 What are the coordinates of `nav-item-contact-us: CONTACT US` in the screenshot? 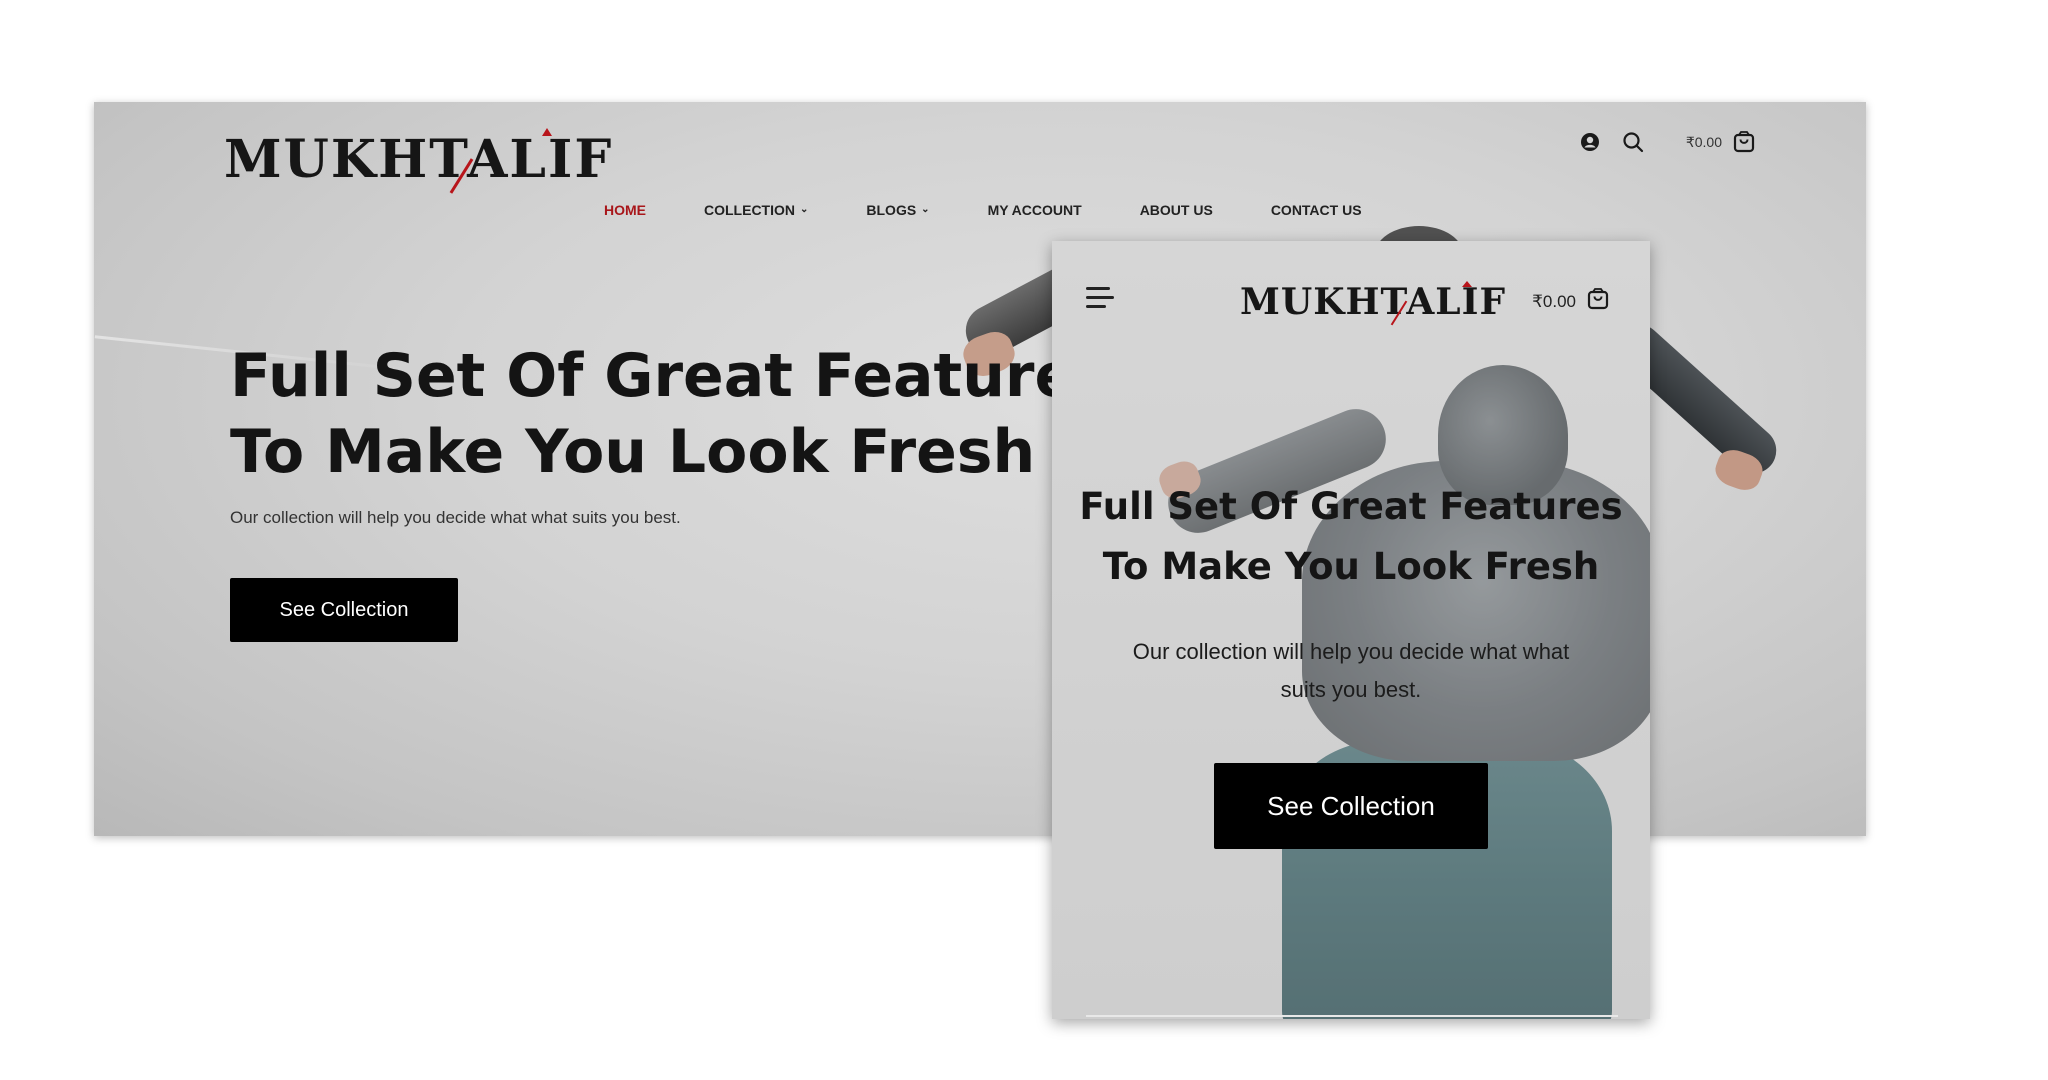 It's located at (1316, 210).